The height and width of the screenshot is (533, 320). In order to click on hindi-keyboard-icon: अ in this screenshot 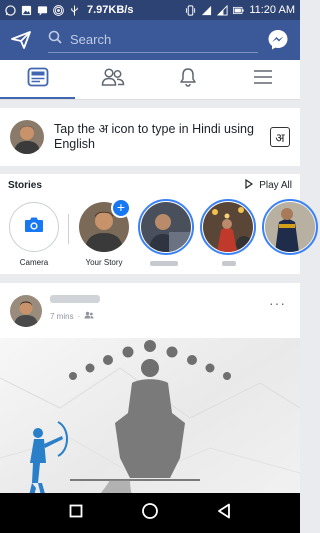, I will do `click(280, 137)`.